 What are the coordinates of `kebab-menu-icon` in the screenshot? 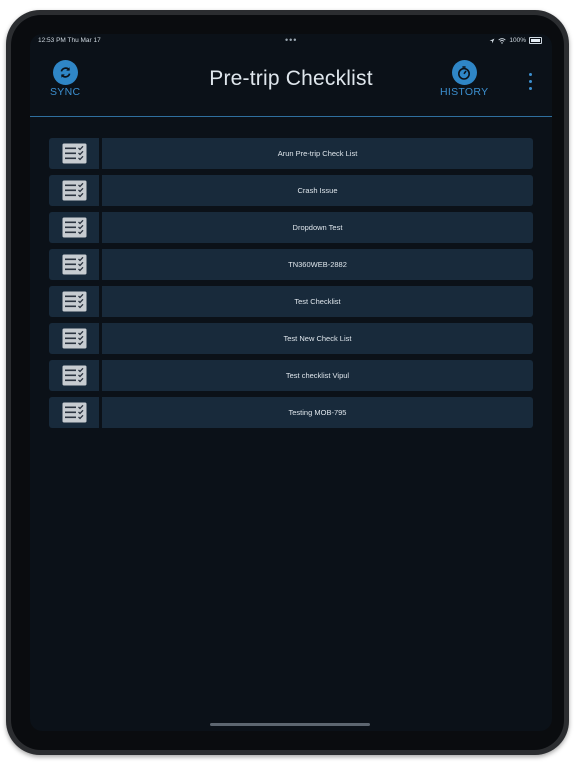 It's located at (531, 81).